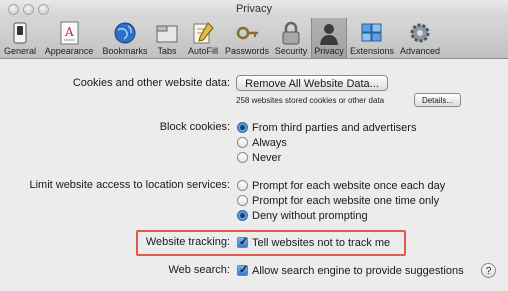 The width and height of the screenshot is (508, 291). What do you see at coordinates (187, 242) in the screenshot?
I see `website-tracking-label: Website tracking:` at bounding box center [187, 242].